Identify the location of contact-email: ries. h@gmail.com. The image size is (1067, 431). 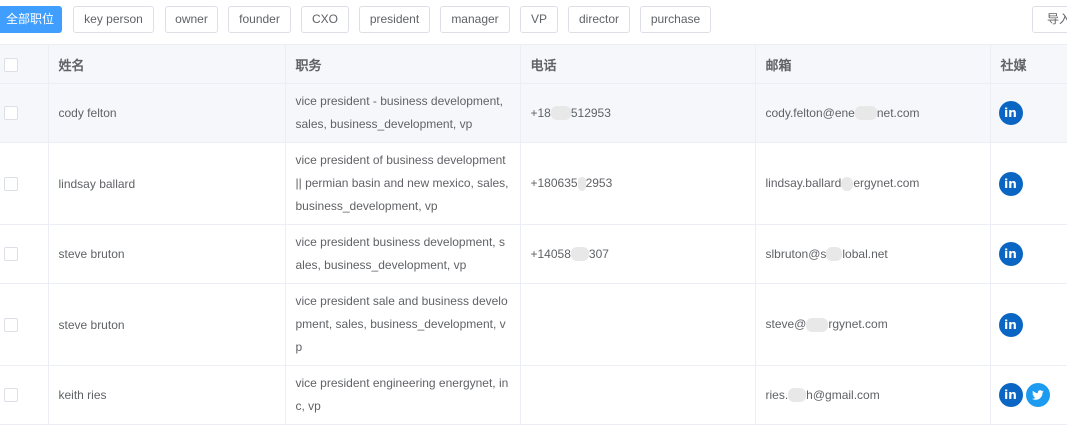
(873, 395).